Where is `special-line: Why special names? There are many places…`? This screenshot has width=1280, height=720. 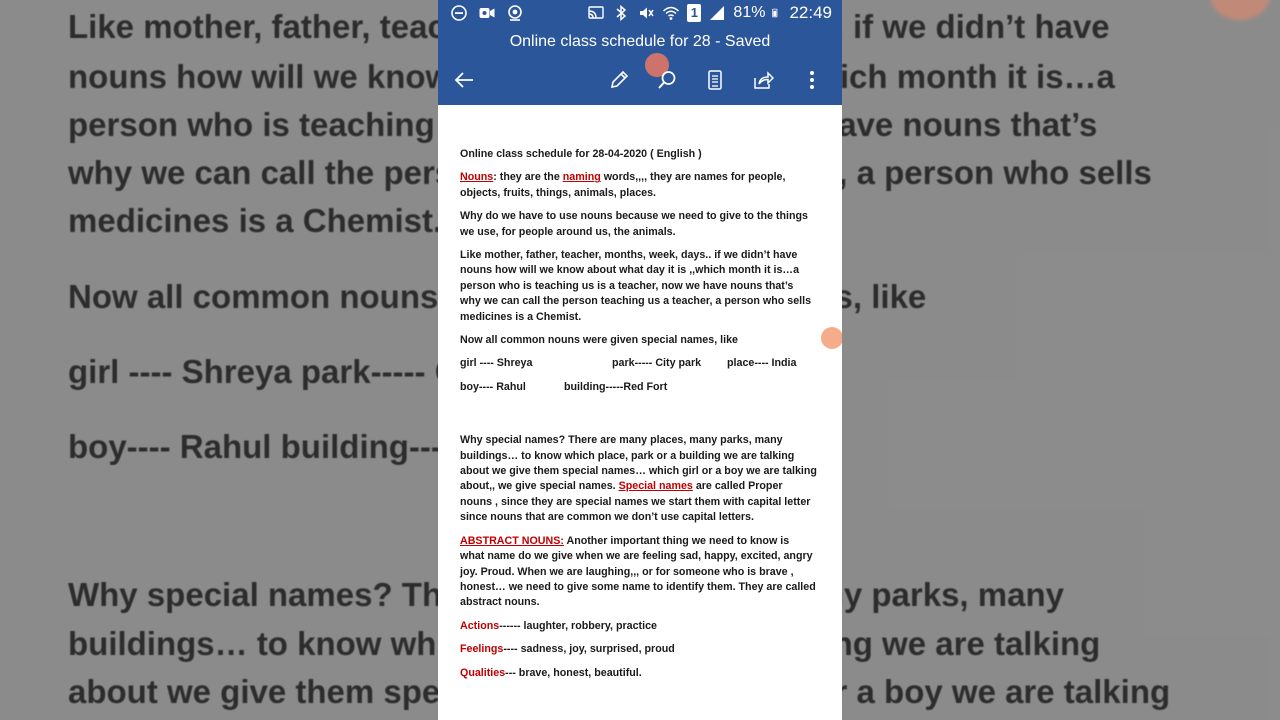 special-line: Why special names? There are many places… is located at coordinates (621, 440).